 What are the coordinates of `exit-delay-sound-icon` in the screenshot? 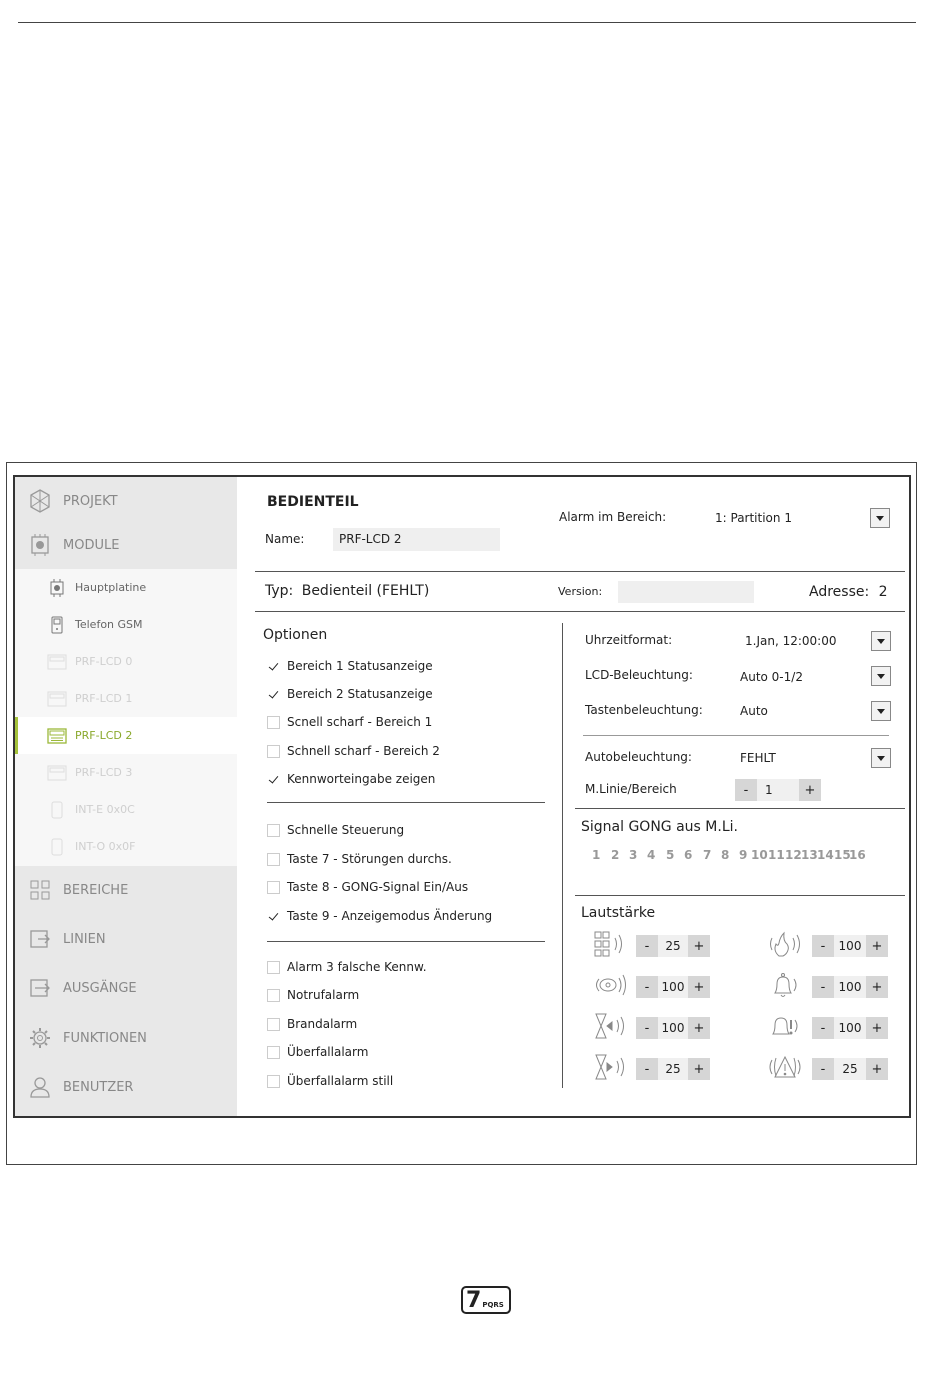 It's located at (611, 1069).